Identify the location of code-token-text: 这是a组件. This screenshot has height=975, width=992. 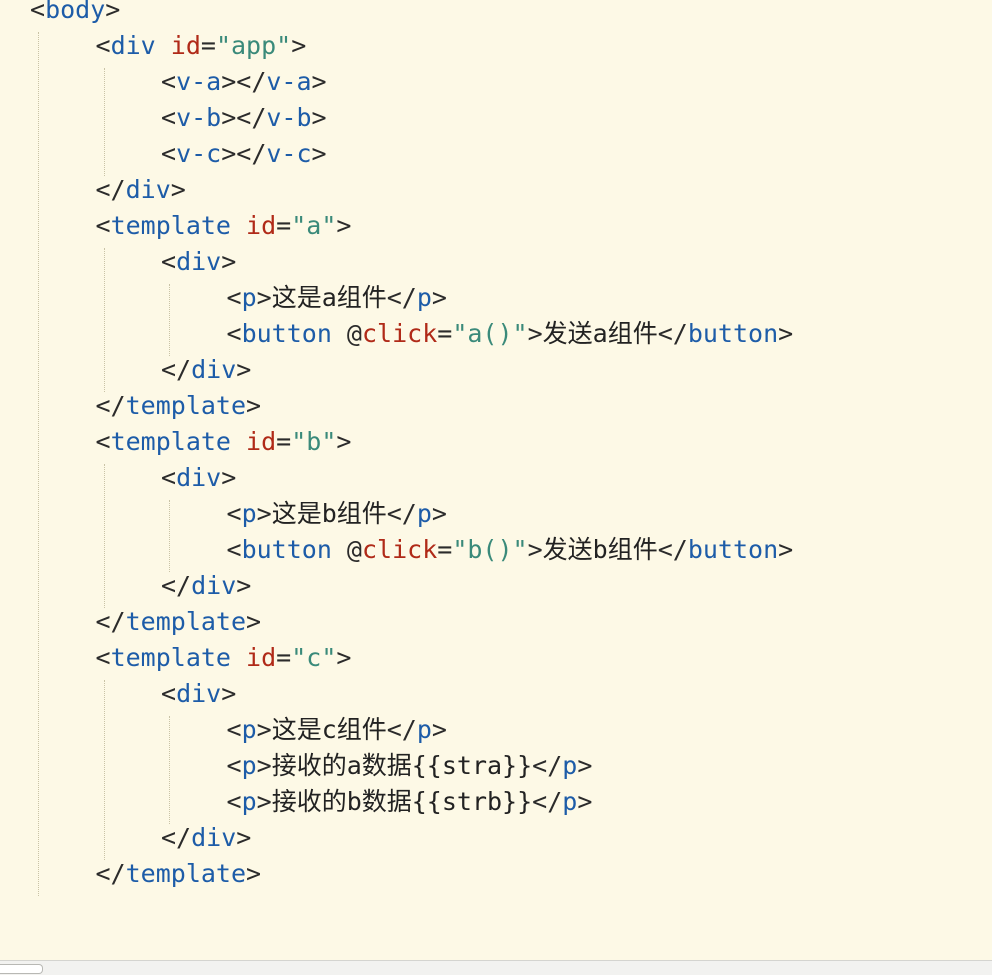
(329, 297).